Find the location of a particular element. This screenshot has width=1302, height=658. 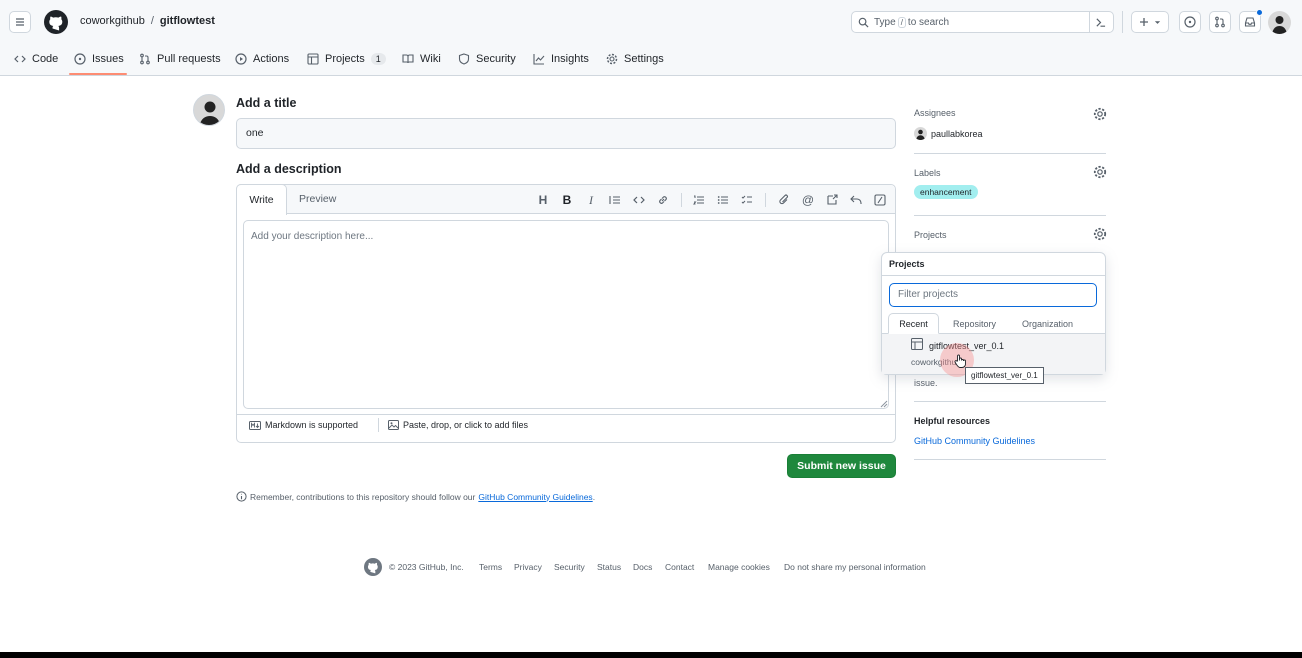

footer-link-terms: Terms is located at coordinates (490, 567).